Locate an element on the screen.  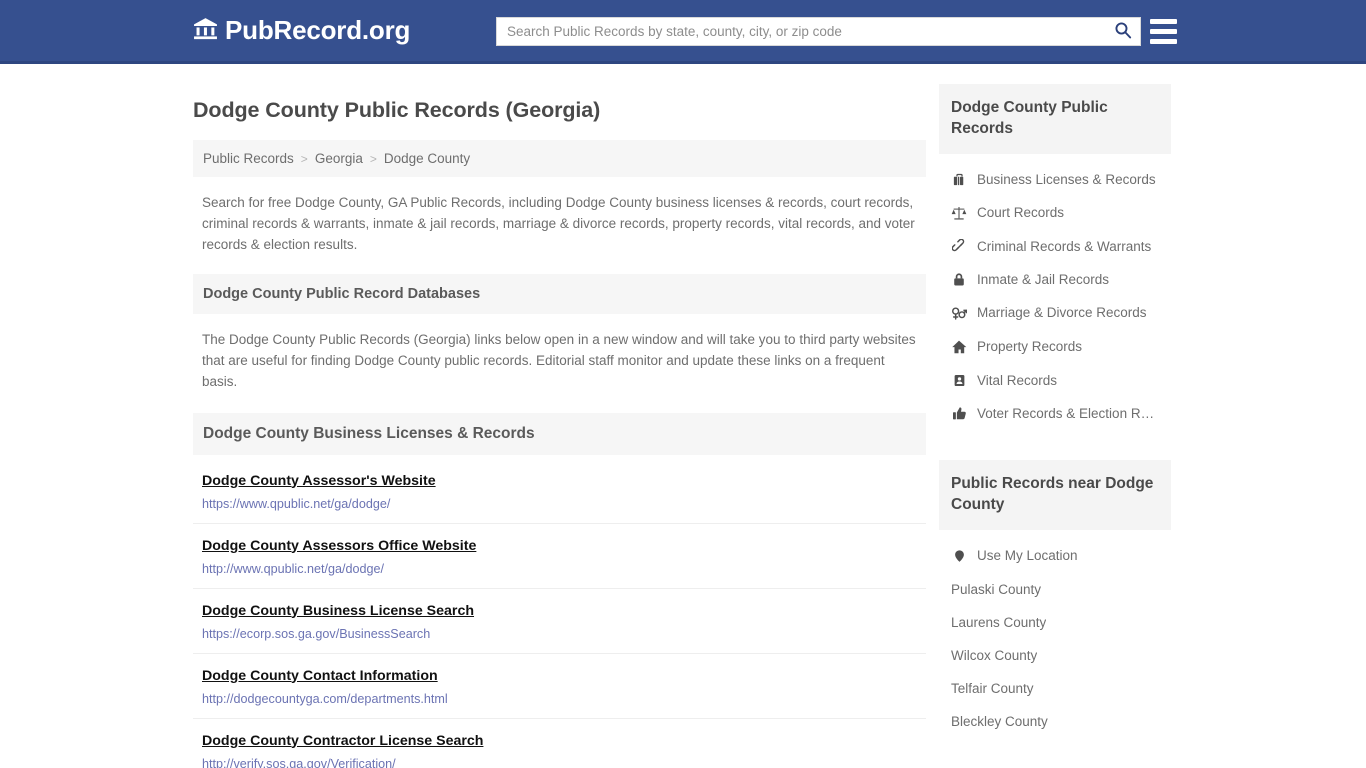
search-button is located at coordinates (1123, 31).